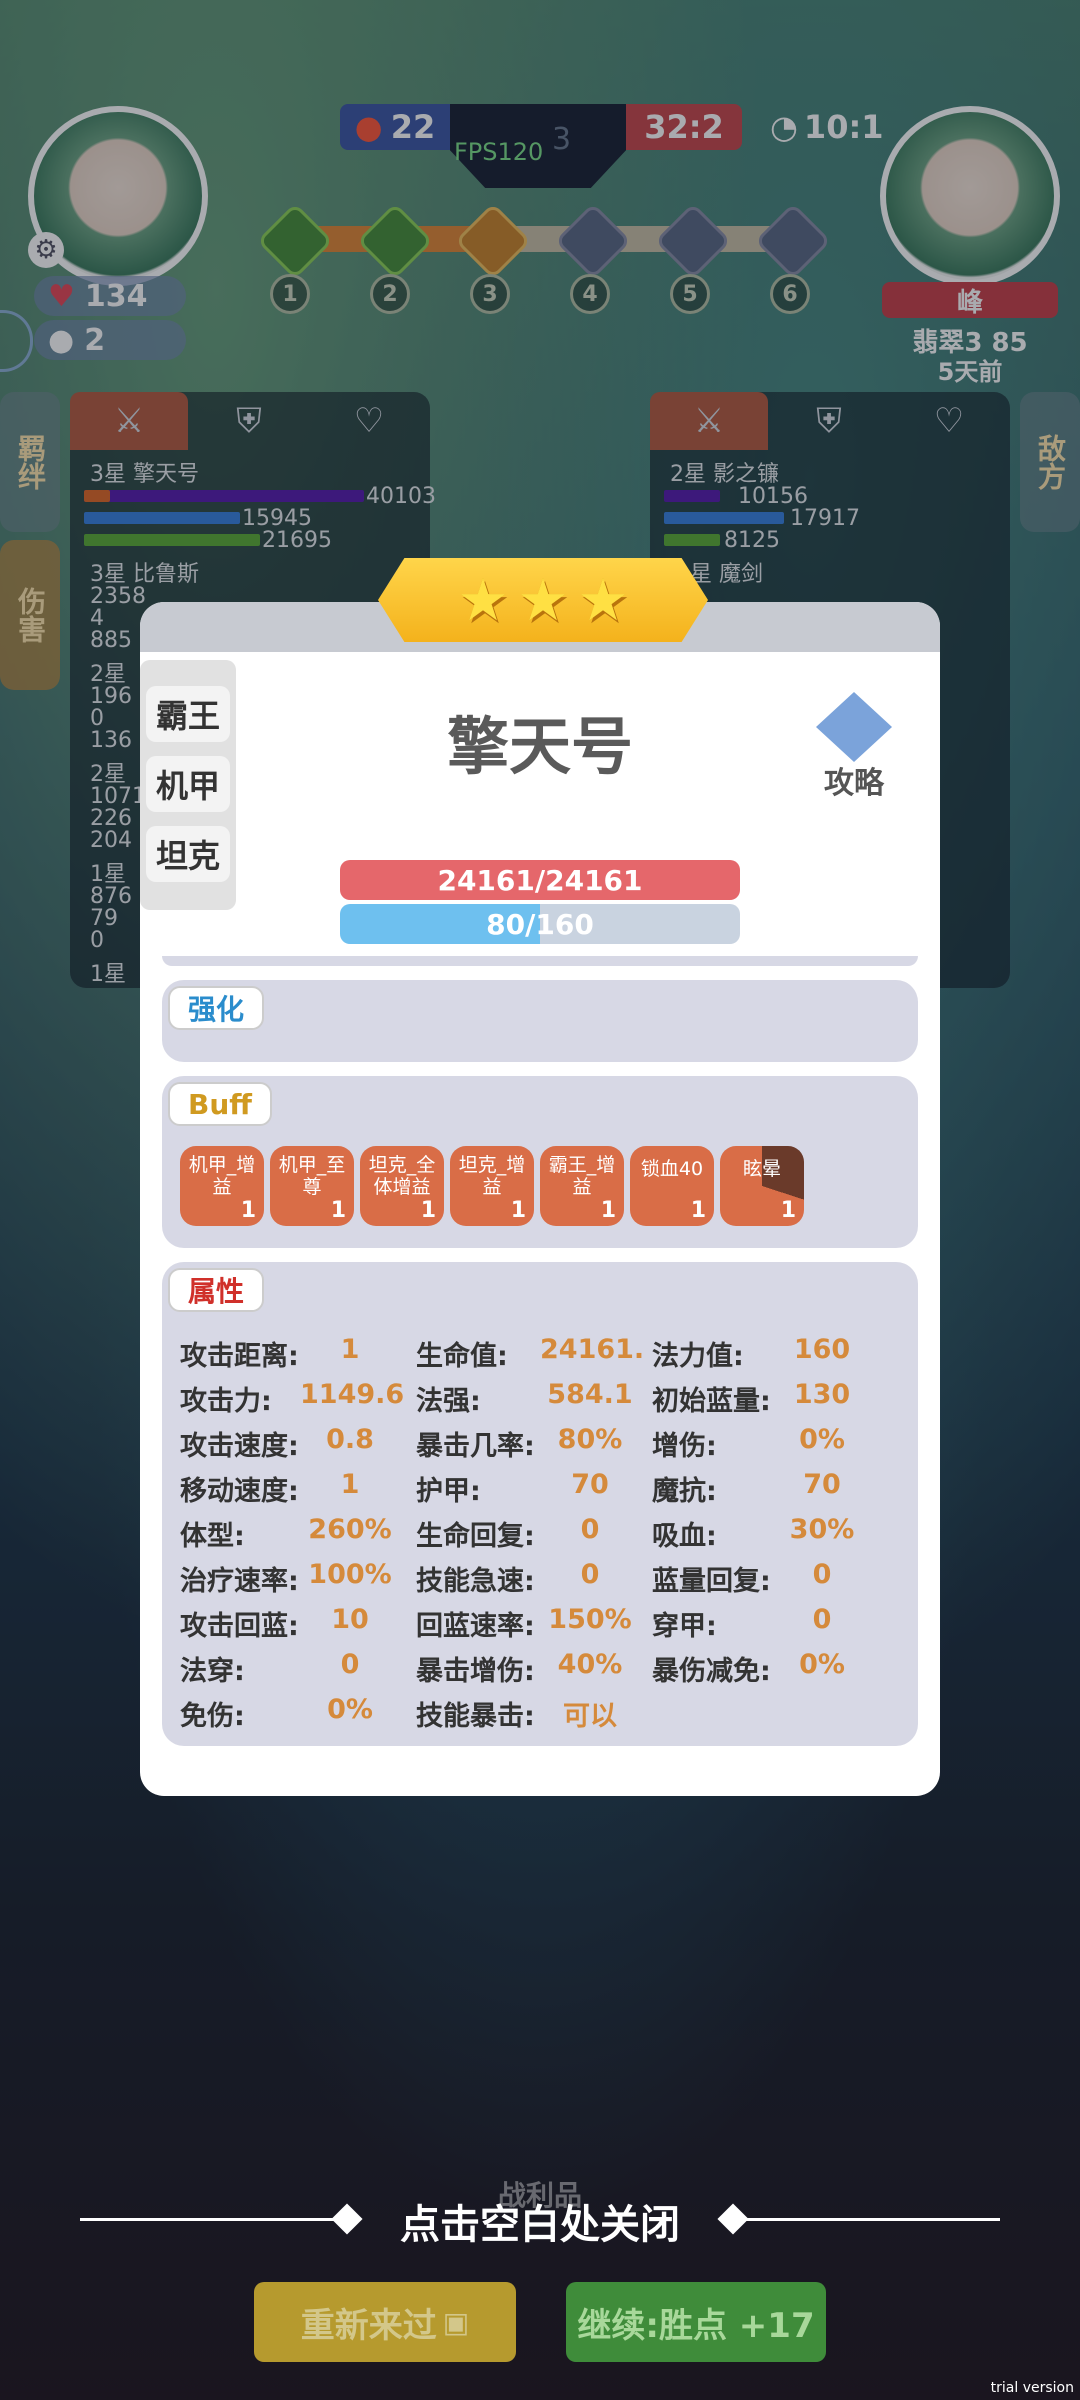 The width and height of the screenshot is (1080, 2400). What do you see at coordinates (492, 1176) in the screenshot?
I see `buff-name: 坦克_增益` at bounding box center [492, 1176].